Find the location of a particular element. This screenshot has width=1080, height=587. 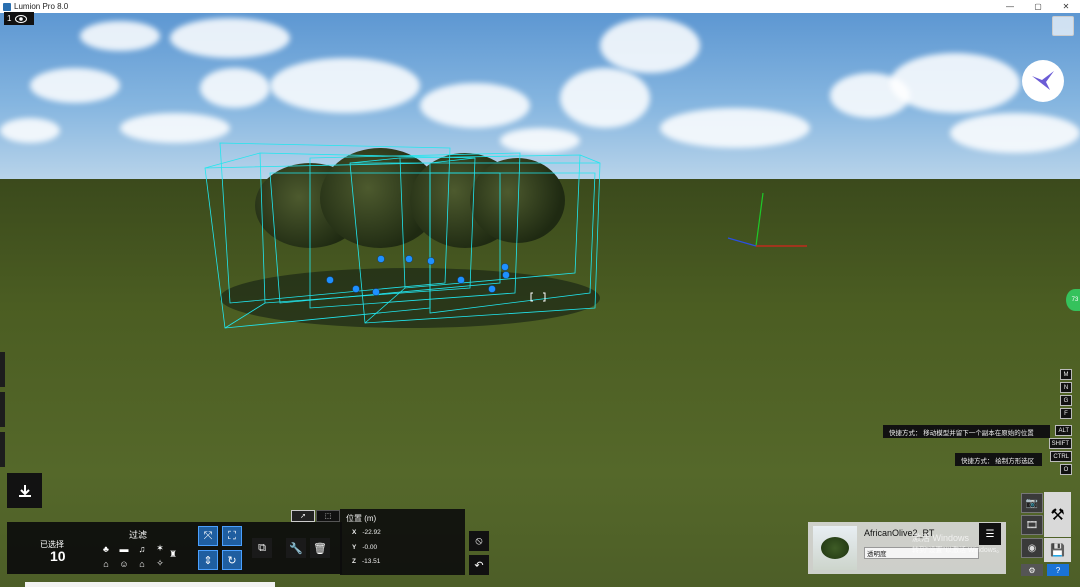

camera-number: 1 is located at coordinates (9, 18).